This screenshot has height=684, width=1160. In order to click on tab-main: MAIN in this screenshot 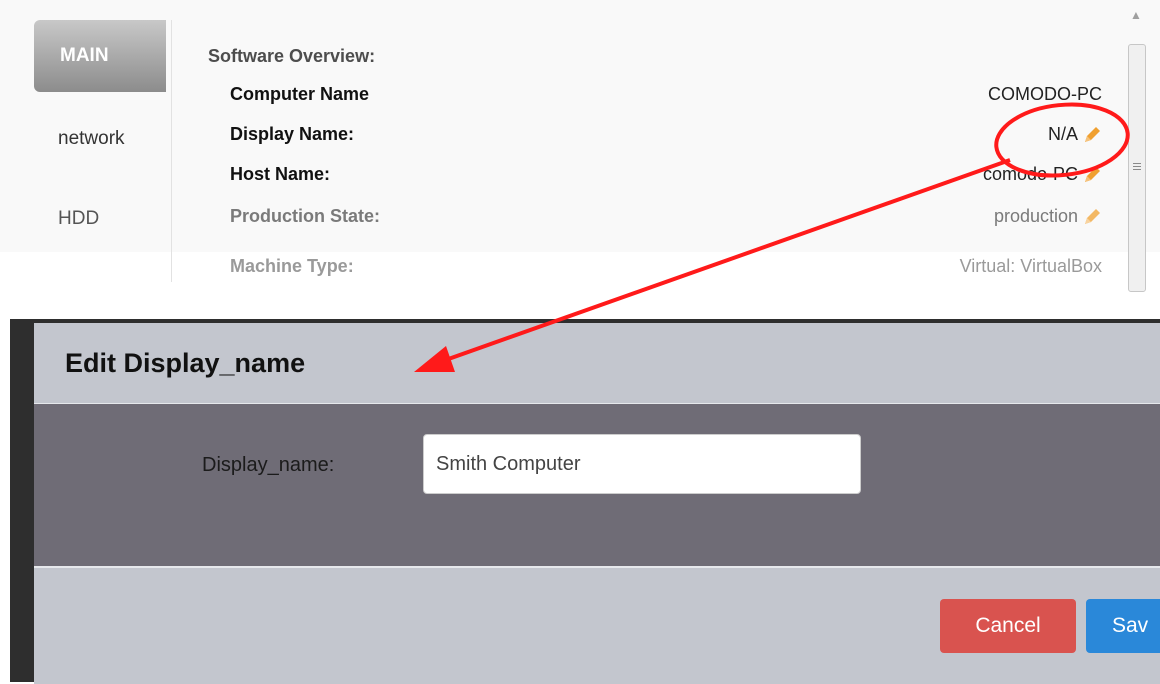, I will do `click(100, 56)`.